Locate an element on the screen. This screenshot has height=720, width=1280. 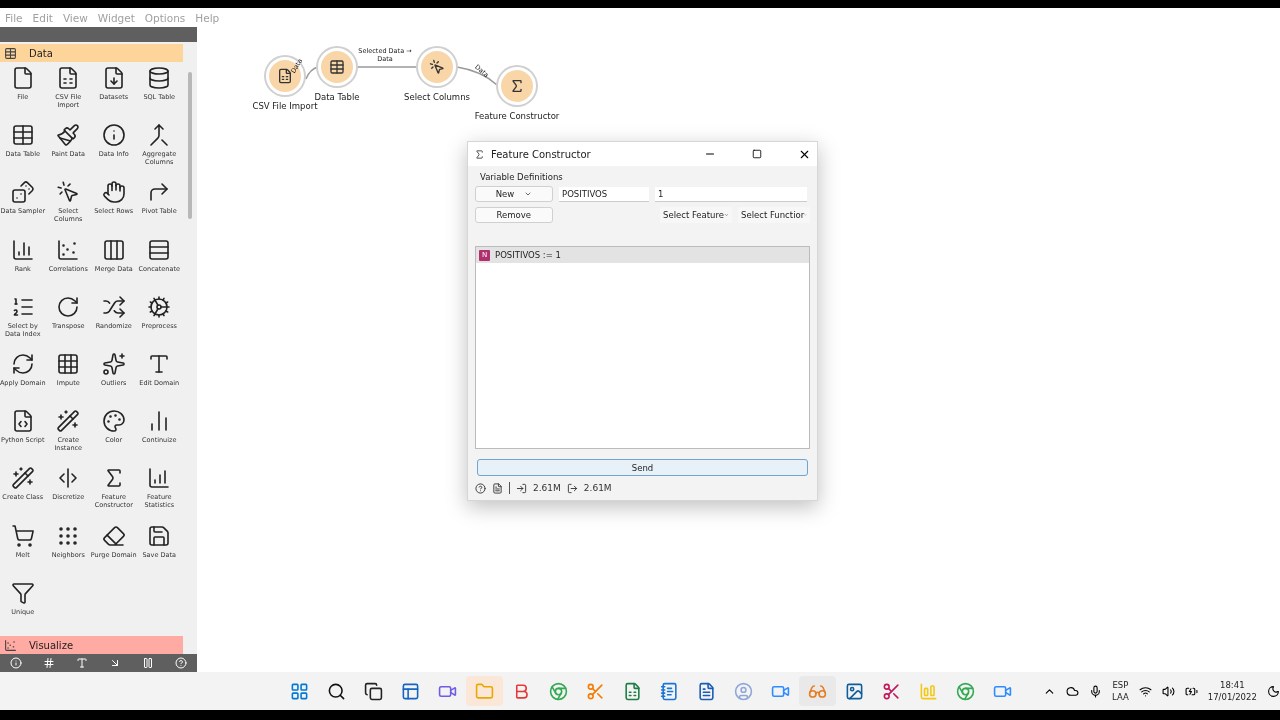
eraser-icon is located at coordinates (113, 535).